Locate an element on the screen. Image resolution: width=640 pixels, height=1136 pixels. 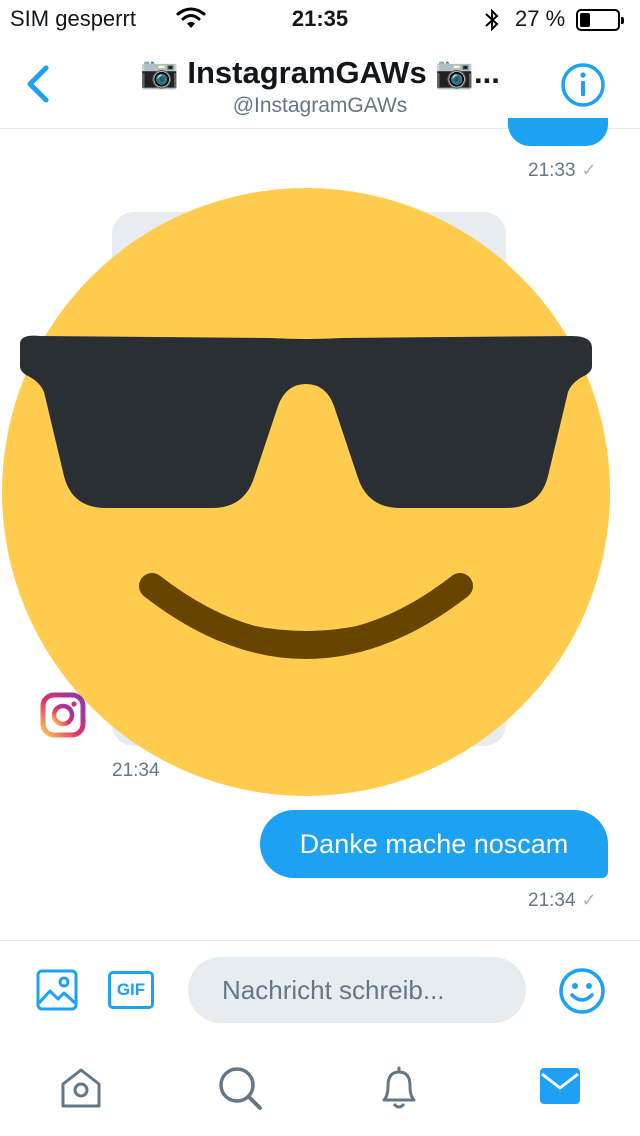
image-icon is located at coordinates (57, 992).